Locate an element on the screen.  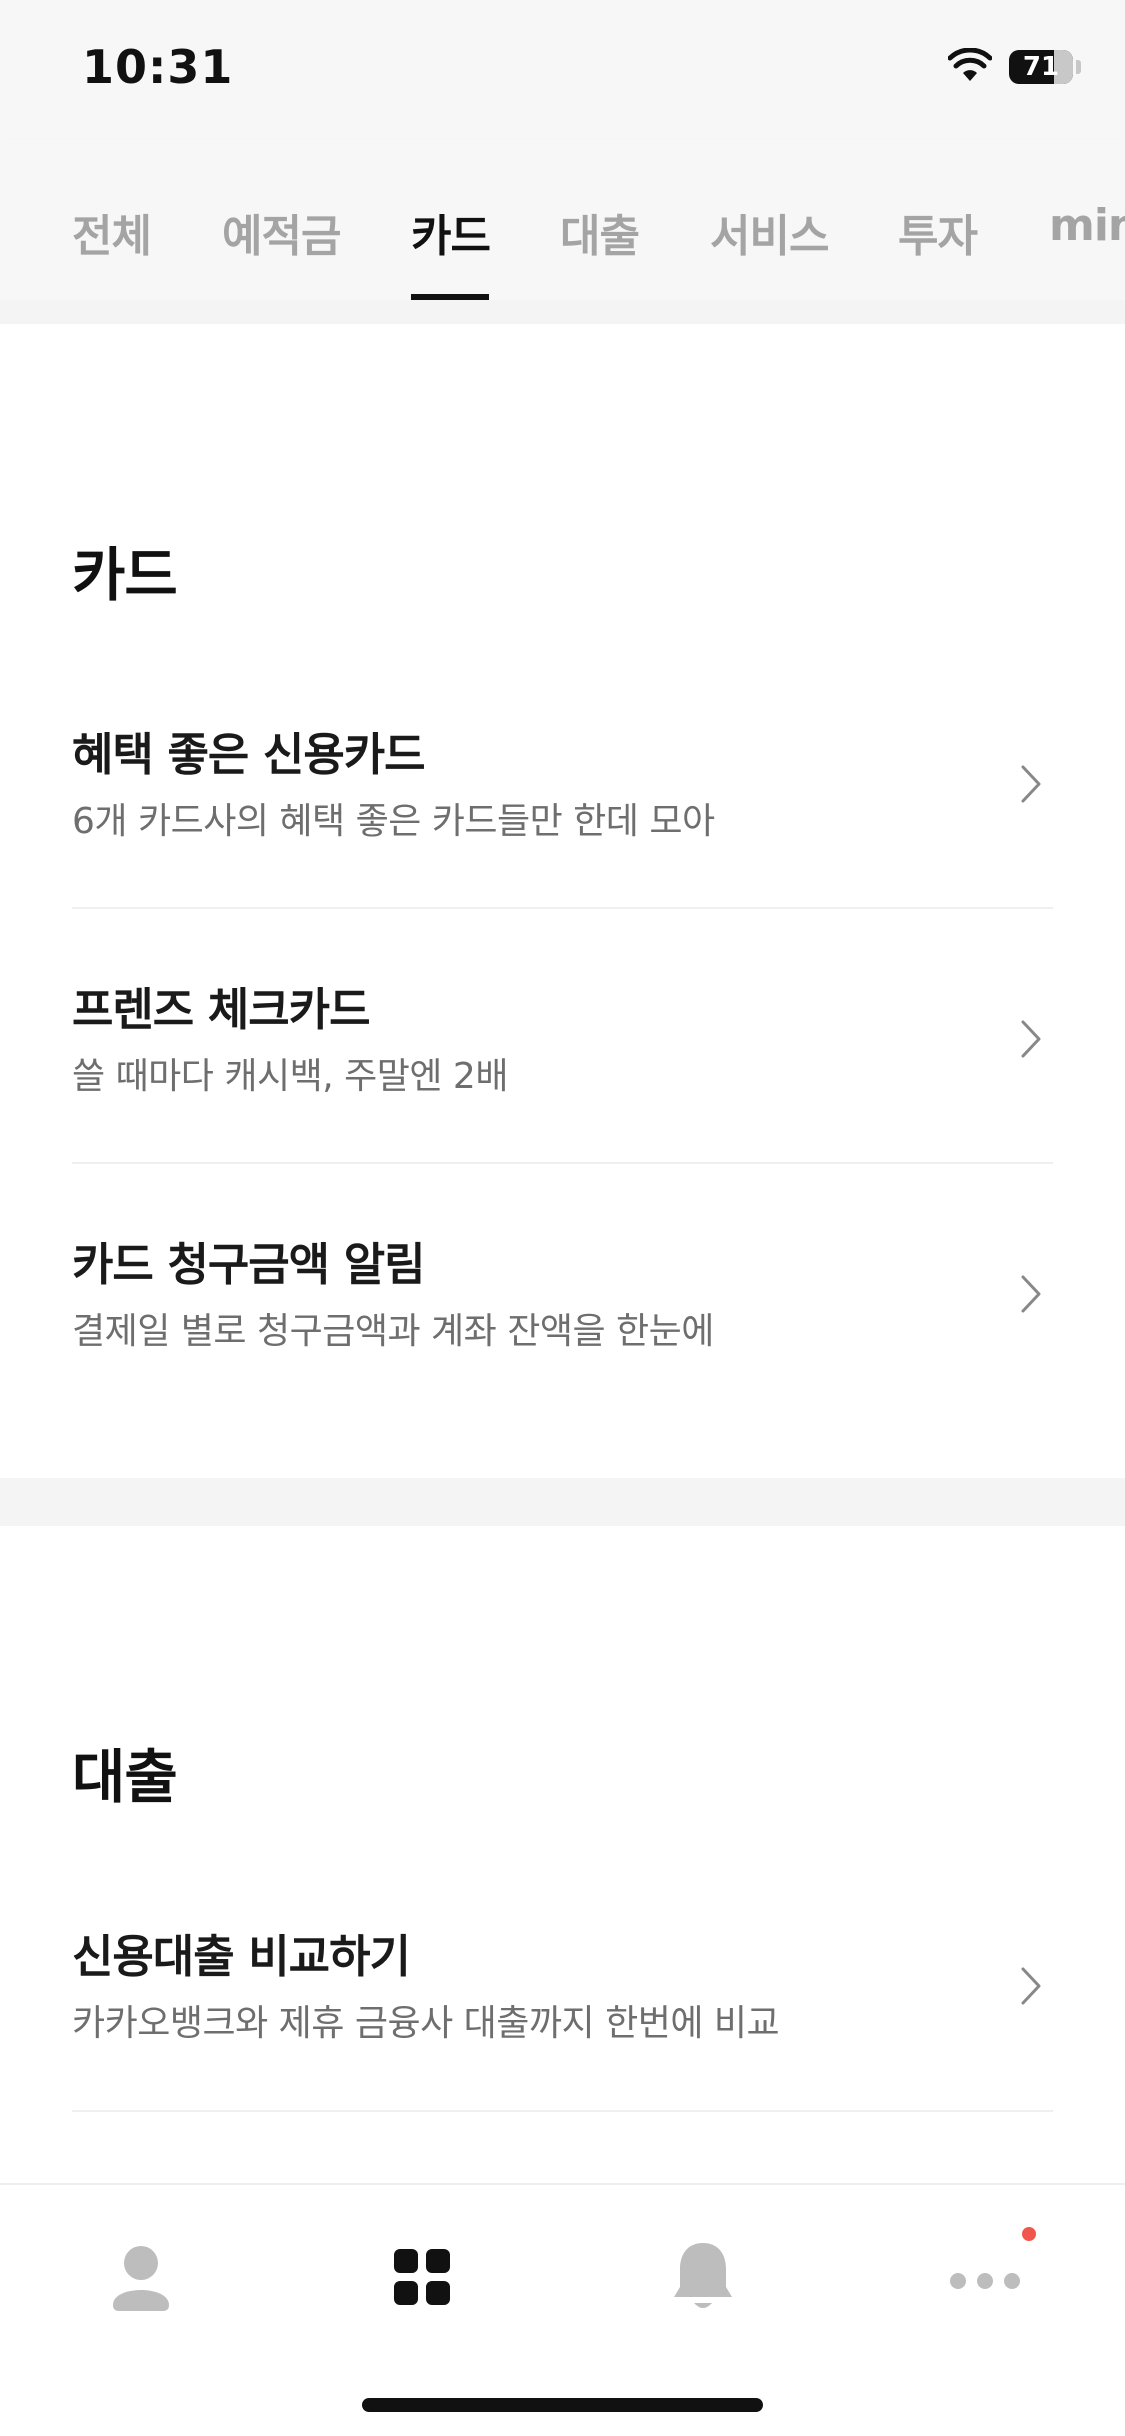
list-item-loan-compare: 신용대출 비교하기 카카오뱅크와 제휴 금융사 대출까지 한번에 비교 is located at coordinates (562, 2015).